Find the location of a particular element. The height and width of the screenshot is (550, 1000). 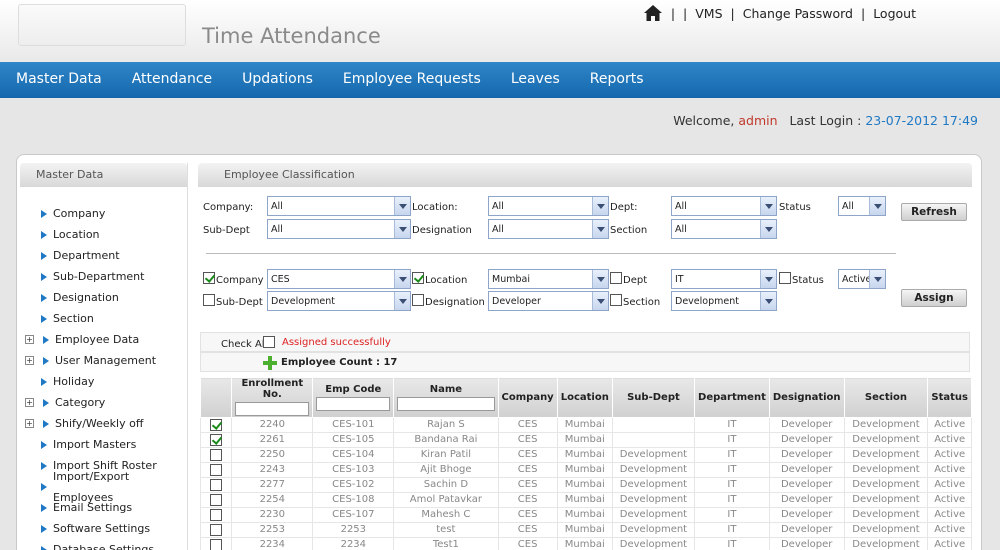

nav-attendance: Attendance is located at coordinates (172, 80).